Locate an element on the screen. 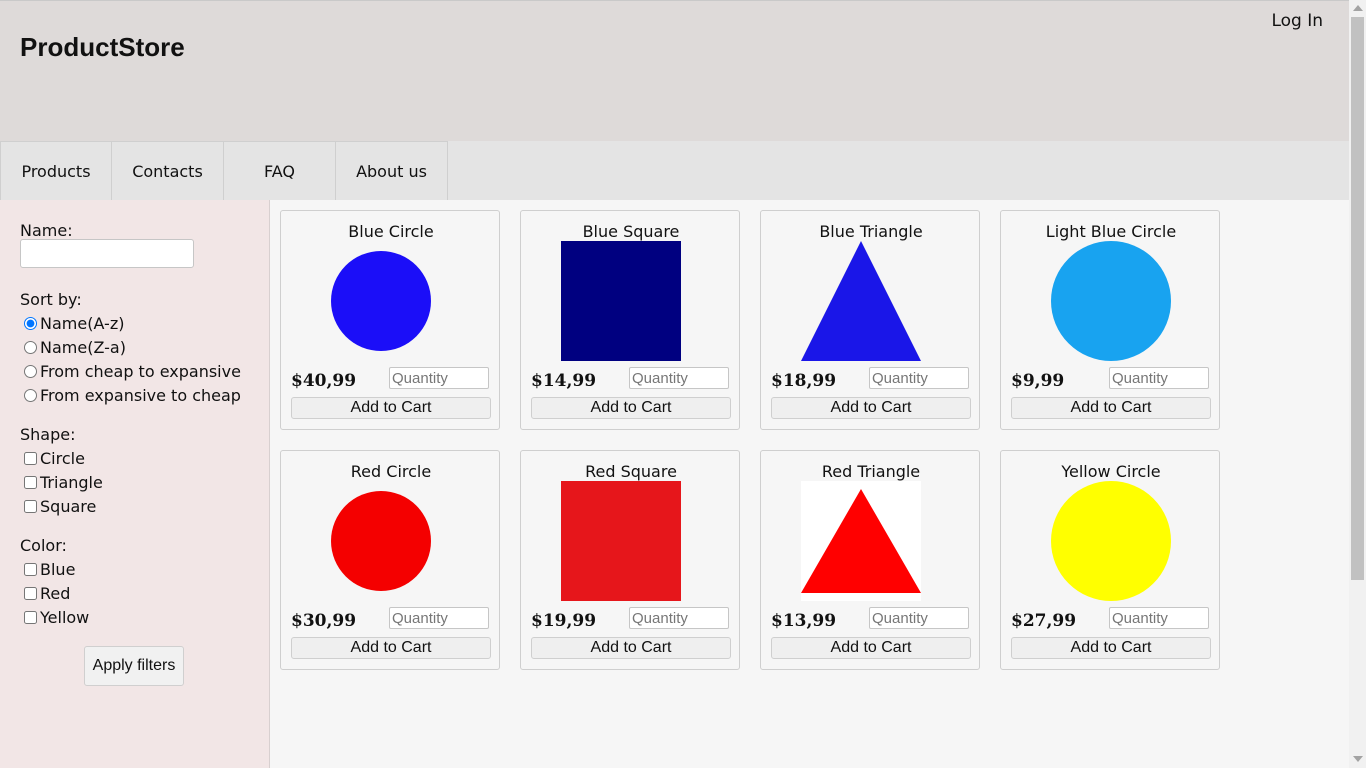  color-option-blue: Blue is located at coordinates (49, 569).